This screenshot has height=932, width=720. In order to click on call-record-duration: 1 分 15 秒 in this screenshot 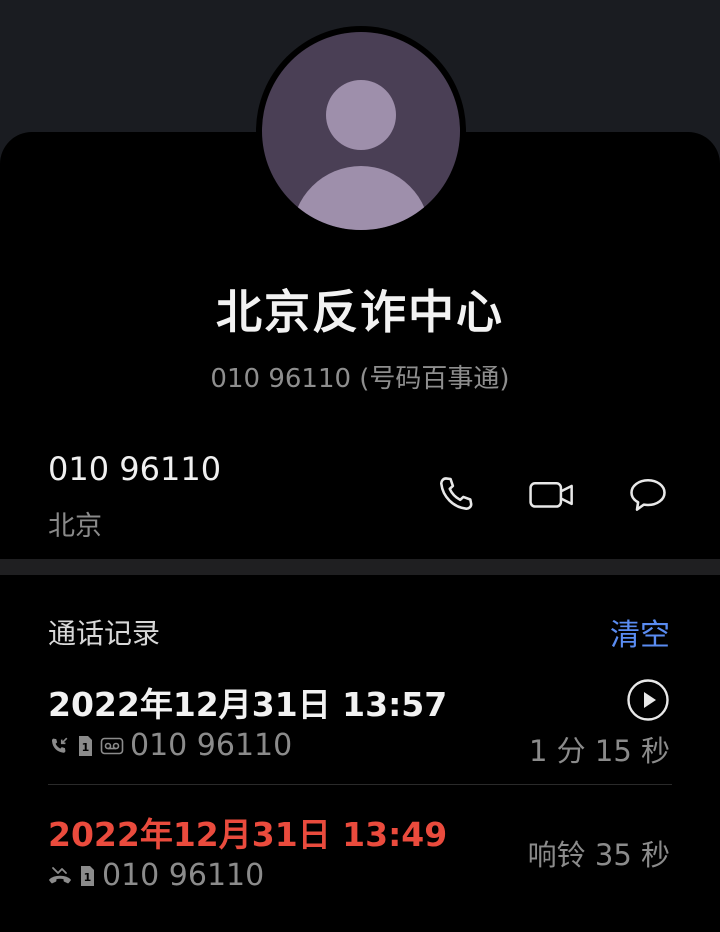, I will do `click(599, 751)`.